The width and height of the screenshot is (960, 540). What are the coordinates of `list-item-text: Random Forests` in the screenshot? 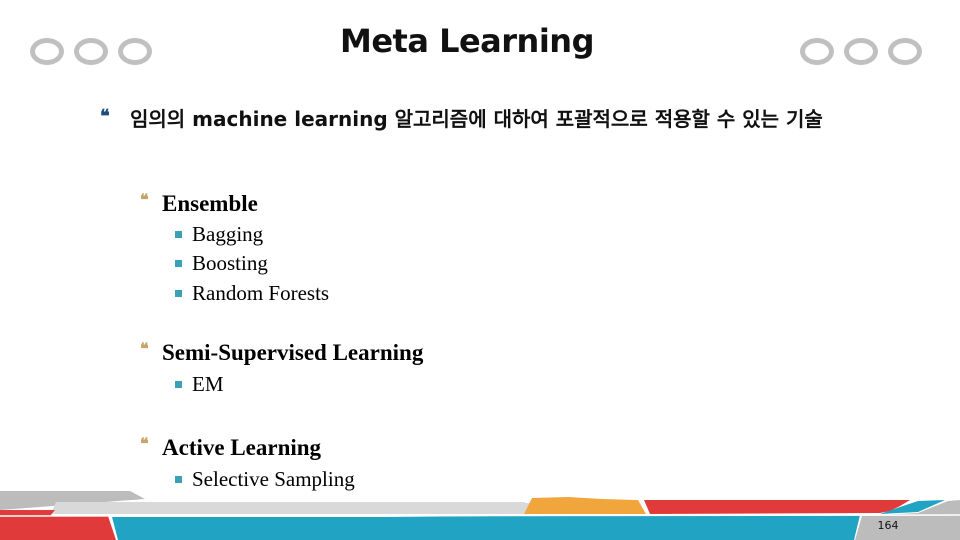 It's located at (261, 293).